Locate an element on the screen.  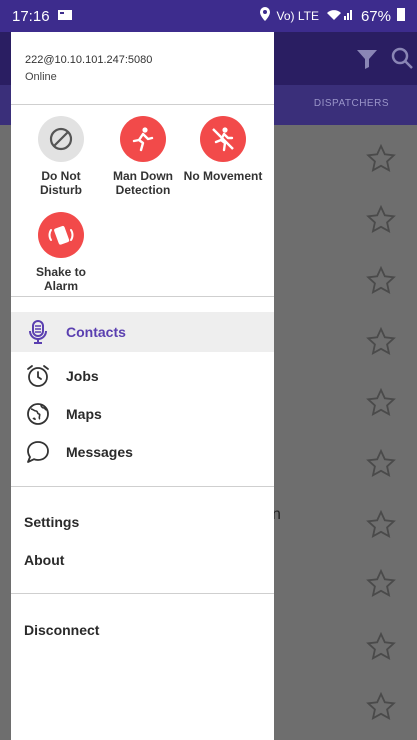
battery-icon is located at coordinates (401, 16).